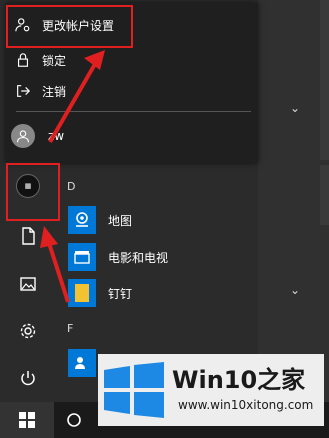 Image resolution: width=329 pixels, height=438 pixels. What do you see at coordinates (246, 405) in the screenshot?
I see `watermark-url: www.win10xitong.com` at bounding box center [246, 405].